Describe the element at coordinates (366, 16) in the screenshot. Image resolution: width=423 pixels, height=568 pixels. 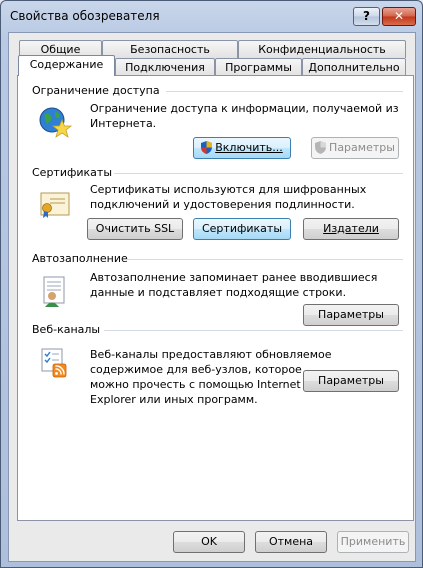
I see `help-button: ?` at that location.